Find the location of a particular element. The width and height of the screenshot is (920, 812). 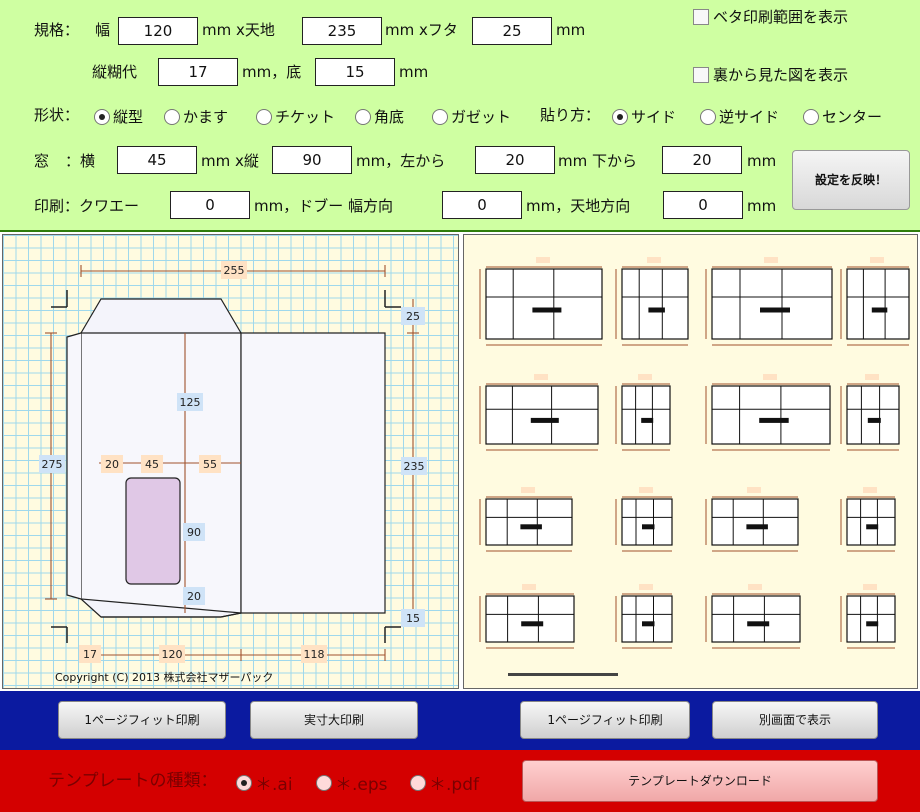

paste-radio-center: センター is located at coordinates (842, 116).